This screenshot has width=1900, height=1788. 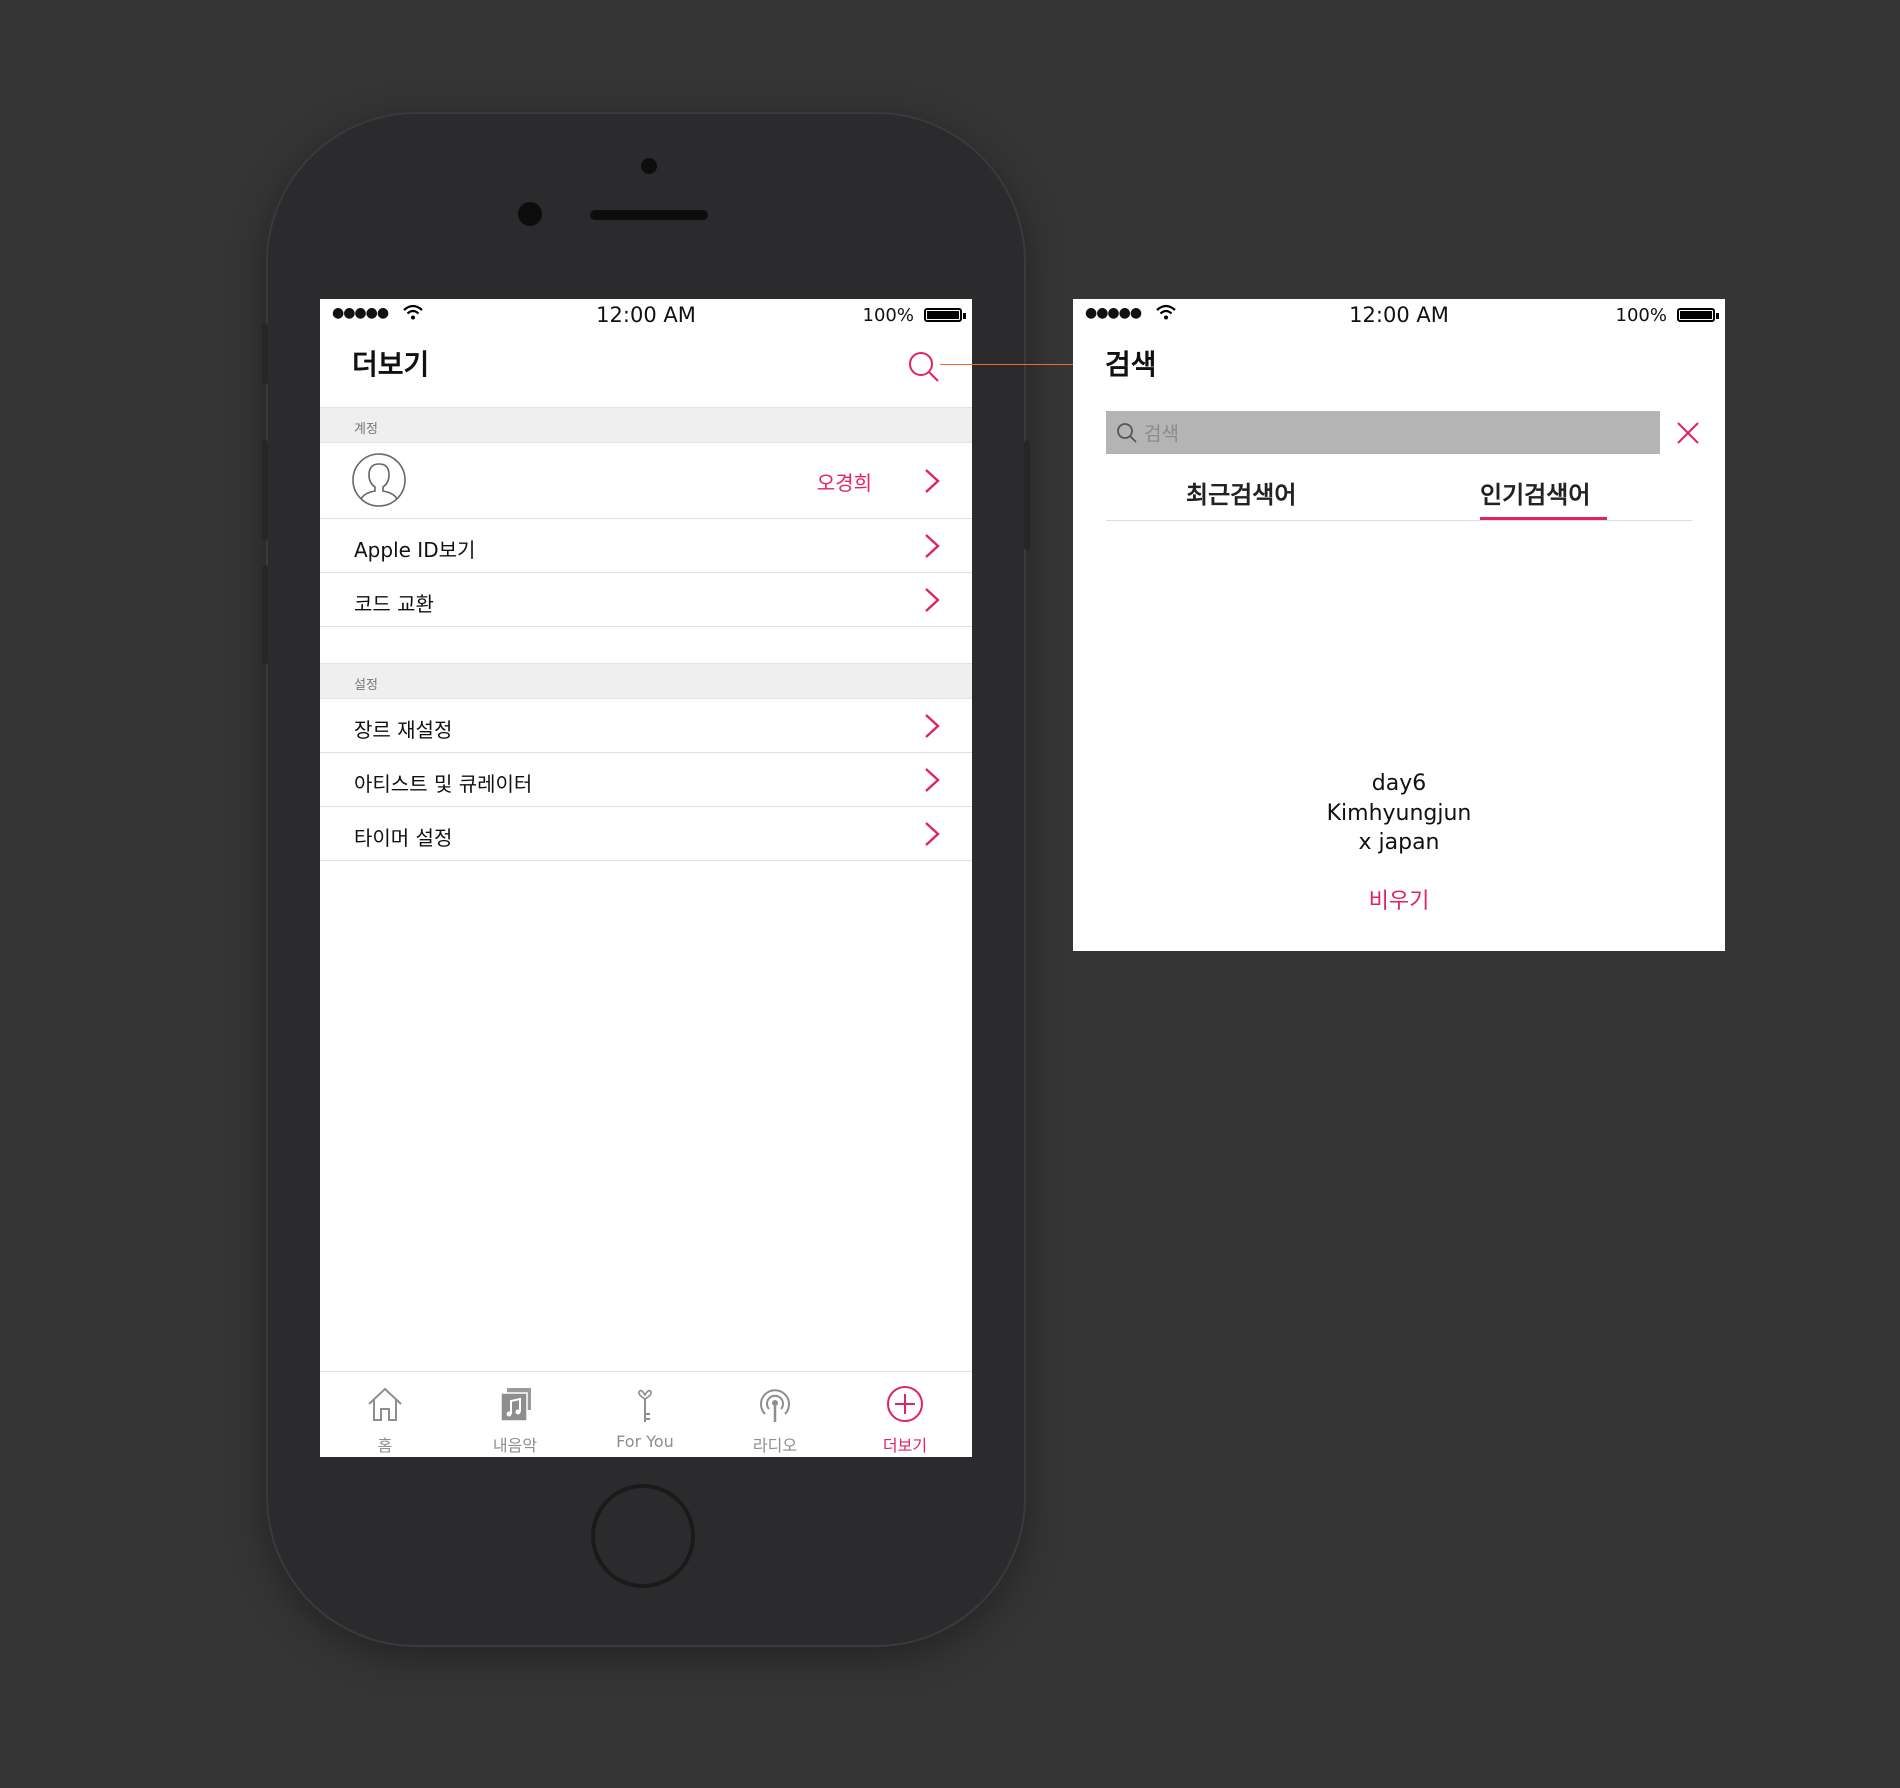 What do you see at coordinates (1399, 495) in the screenshot?
I see `search-tabs: 최근검색어 인기검색어` at bounding box center [1399, 495].